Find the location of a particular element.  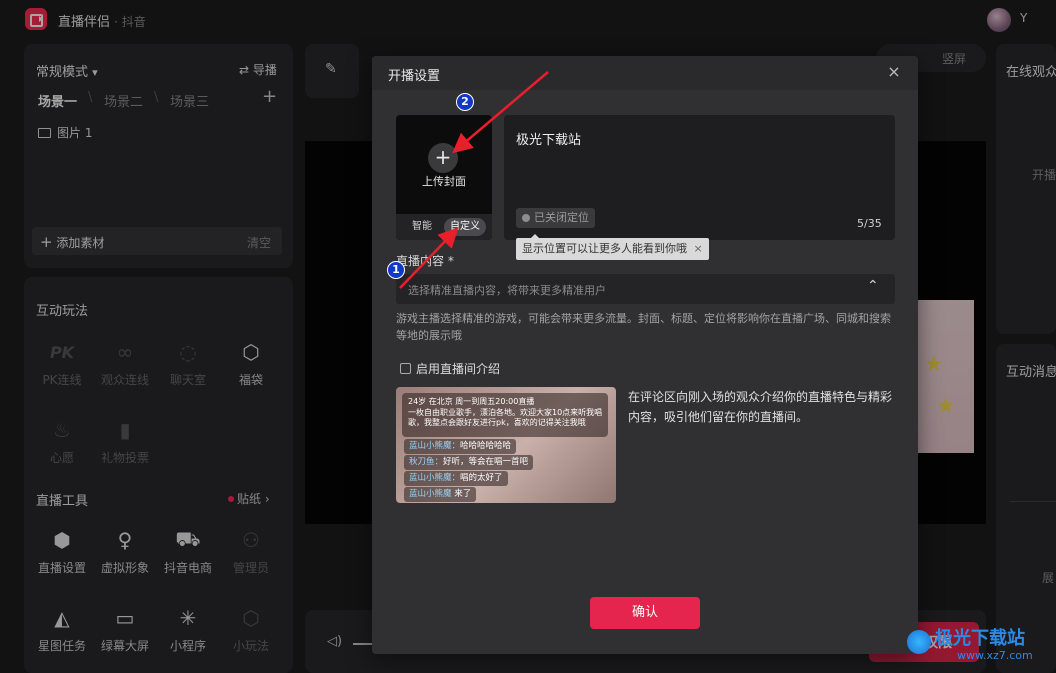

step-badge-2: 2 is located at coordinates (465, 102).